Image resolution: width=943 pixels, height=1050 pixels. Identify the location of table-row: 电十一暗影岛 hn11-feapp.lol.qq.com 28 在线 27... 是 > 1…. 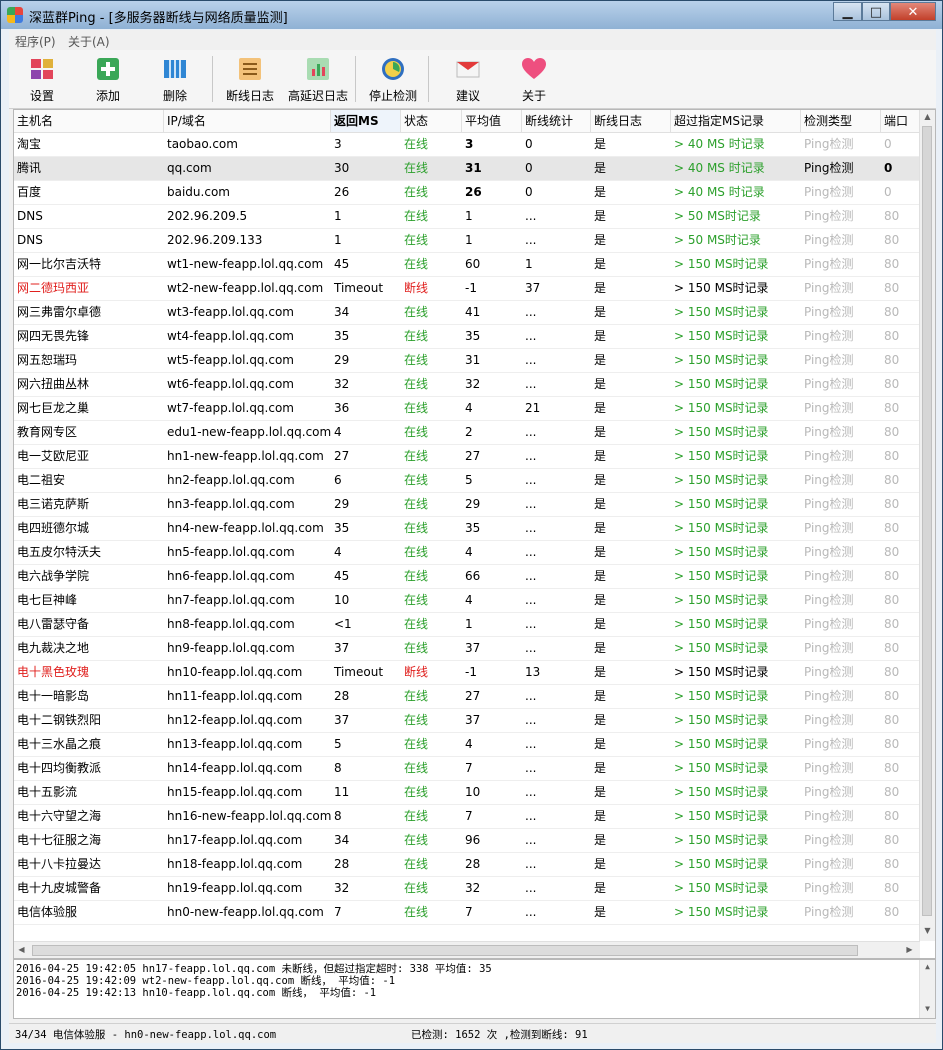
(467, 697).